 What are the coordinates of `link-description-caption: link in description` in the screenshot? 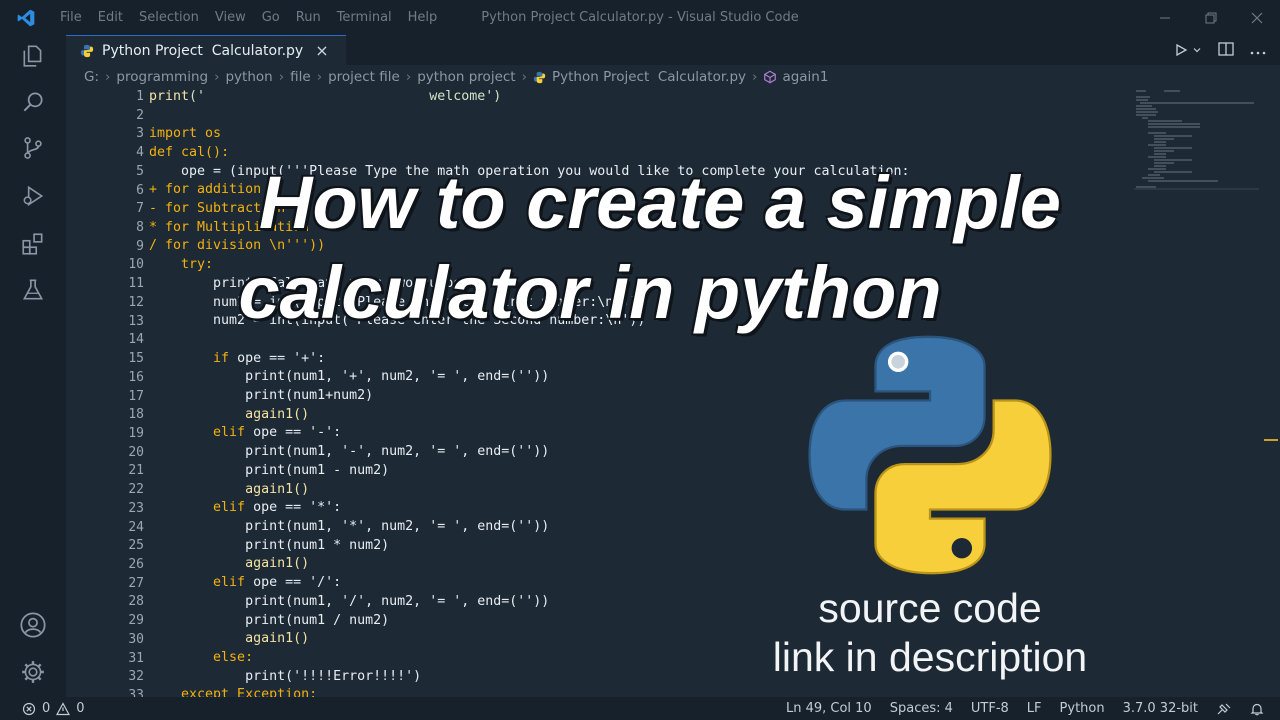 It's located at (930, 657).